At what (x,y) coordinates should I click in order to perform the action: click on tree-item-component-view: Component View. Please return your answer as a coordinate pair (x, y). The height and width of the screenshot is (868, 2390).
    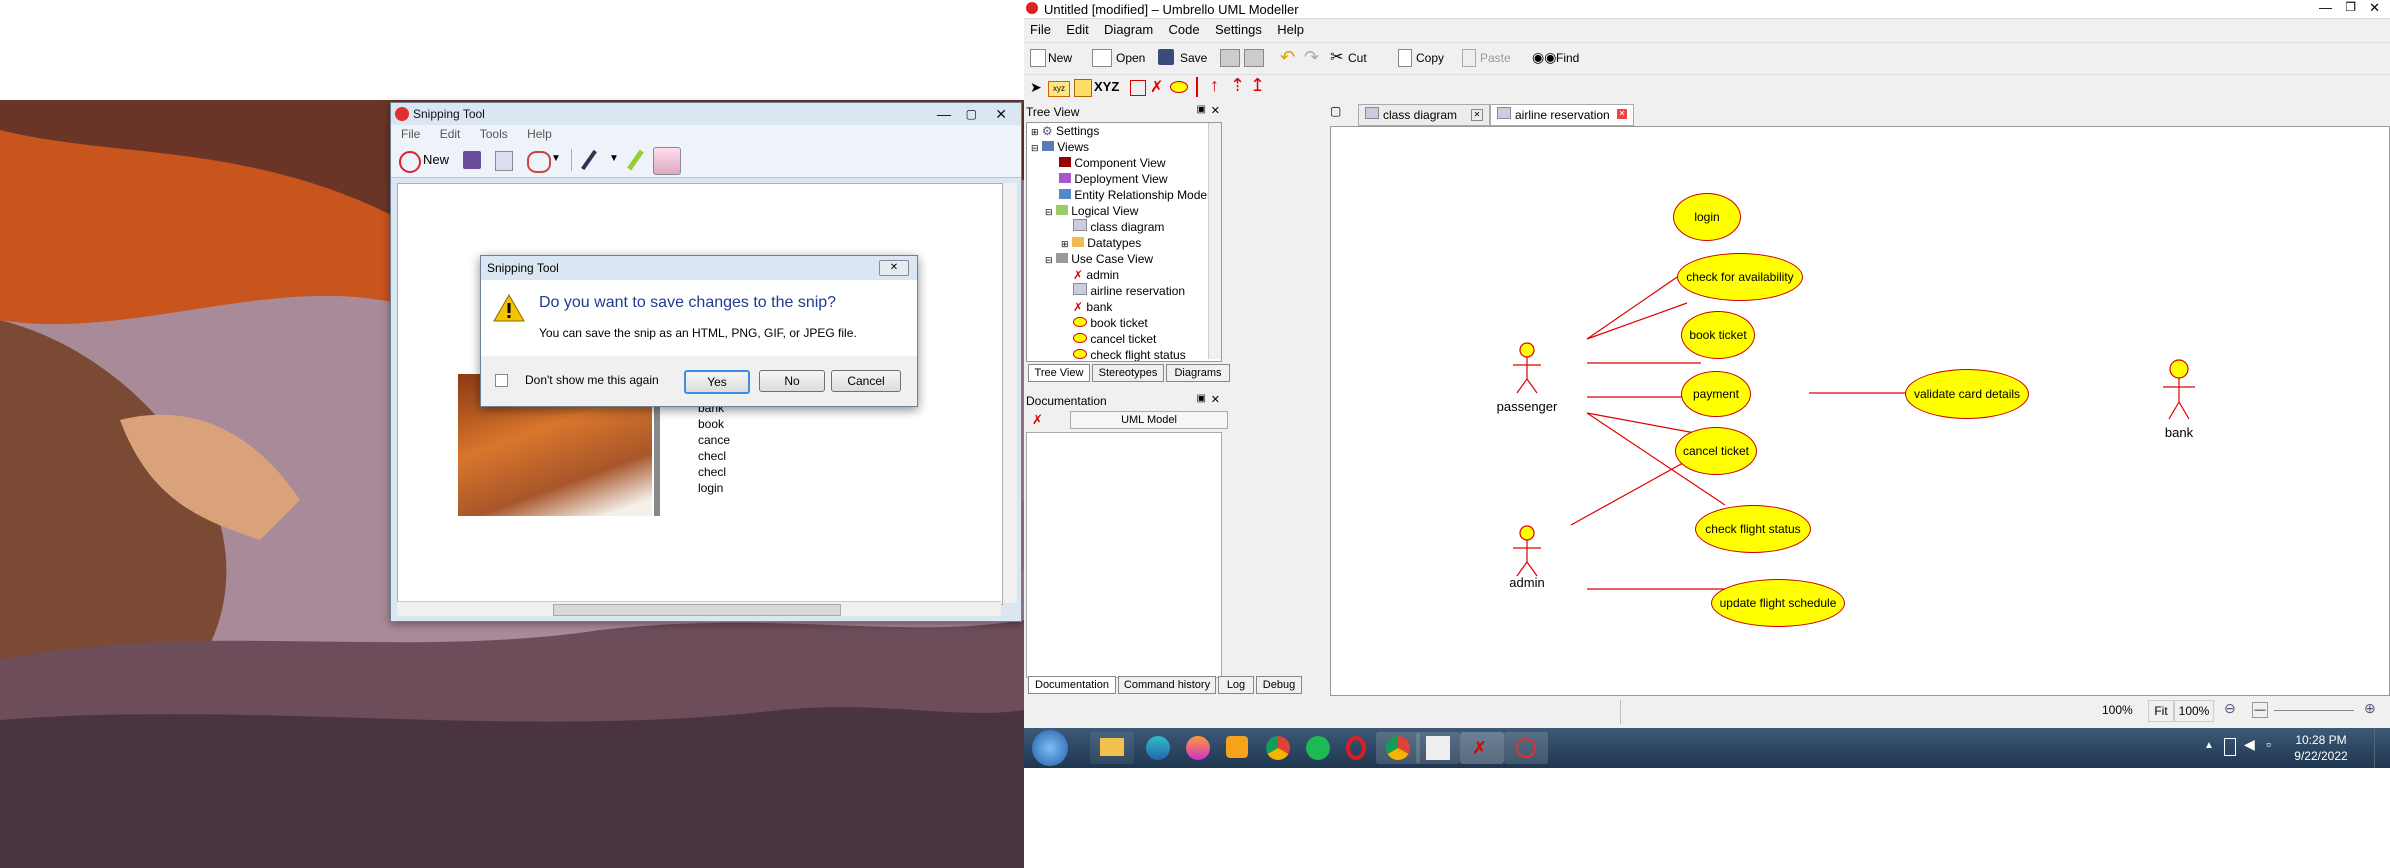
    Looking at the image, I should click on (1124, 163).